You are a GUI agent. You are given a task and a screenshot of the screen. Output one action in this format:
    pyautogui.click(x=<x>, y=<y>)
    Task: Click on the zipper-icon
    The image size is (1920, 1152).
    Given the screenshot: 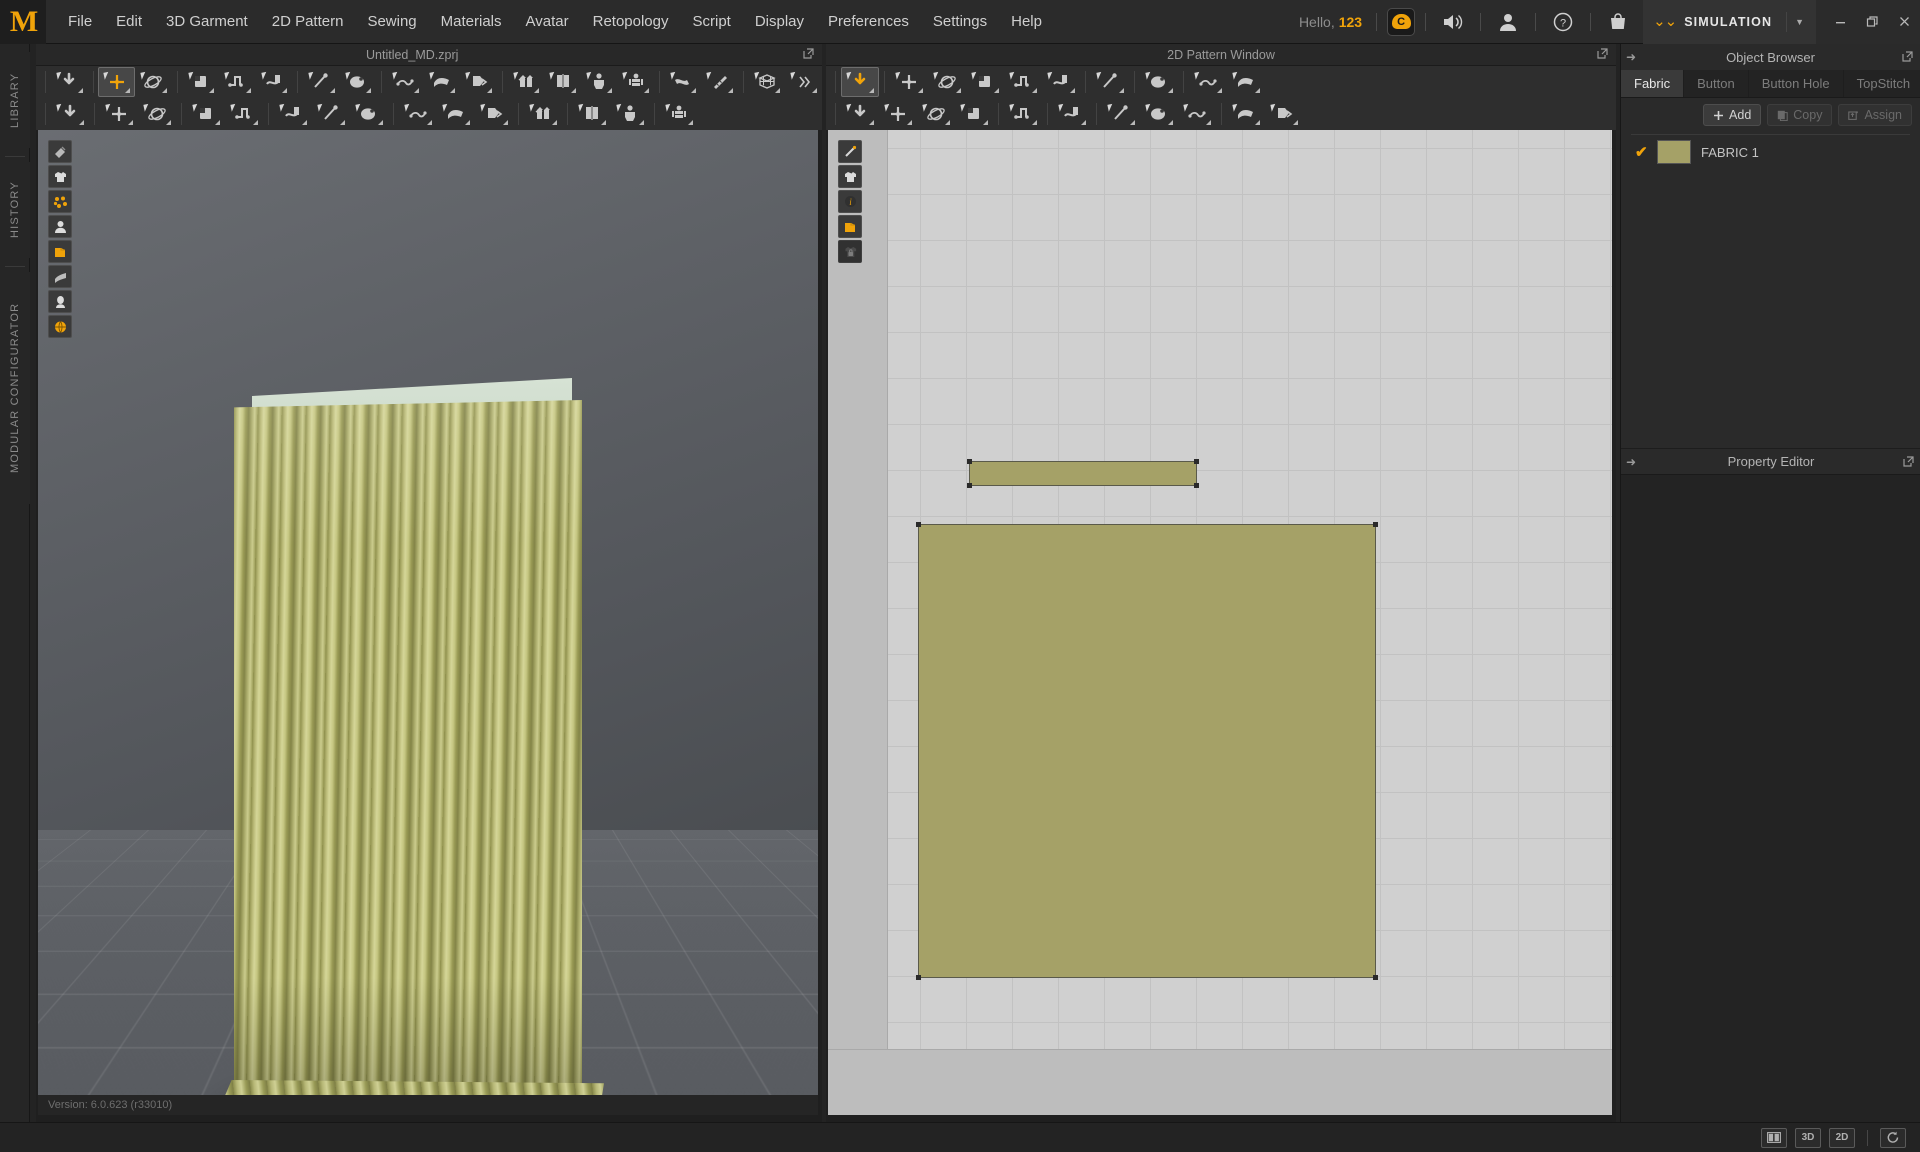 What is the action you would take?
    pyautogui.click(x=293, y=114)
    